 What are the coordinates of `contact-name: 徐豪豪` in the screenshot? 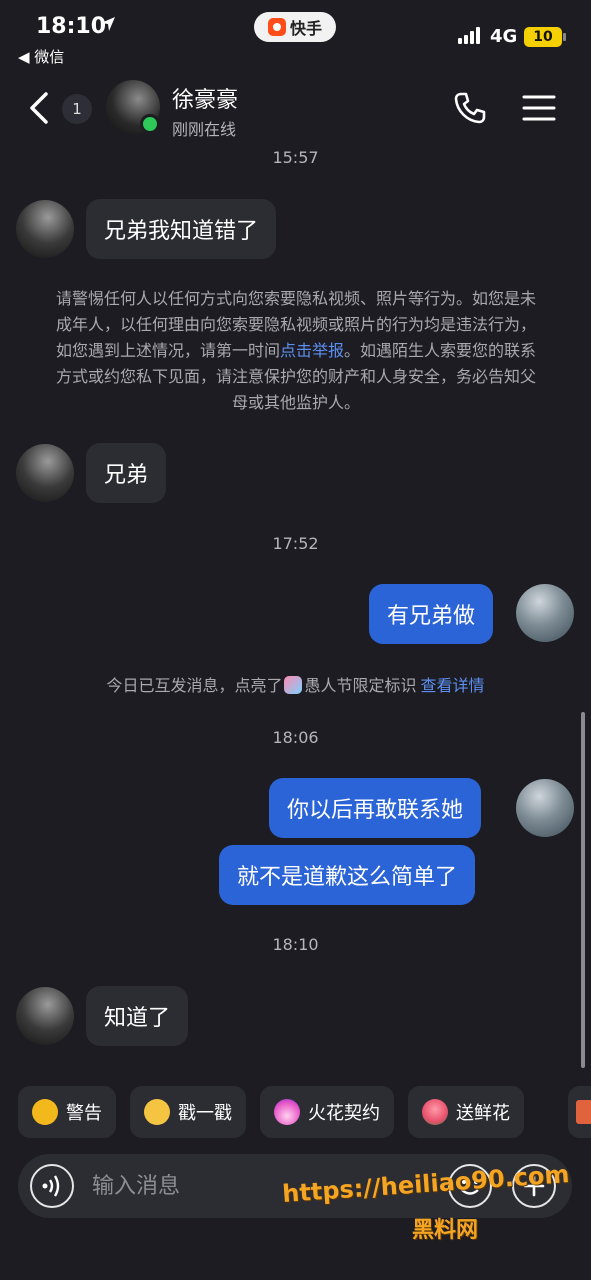 It's located at (205, 98).